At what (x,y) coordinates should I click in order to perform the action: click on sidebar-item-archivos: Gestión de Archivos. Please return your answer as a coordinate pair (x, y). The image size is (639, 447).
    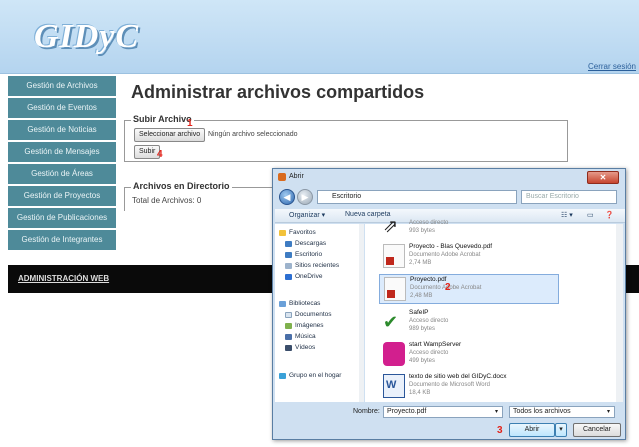
    Looking at the image, I should click on (62, 86).